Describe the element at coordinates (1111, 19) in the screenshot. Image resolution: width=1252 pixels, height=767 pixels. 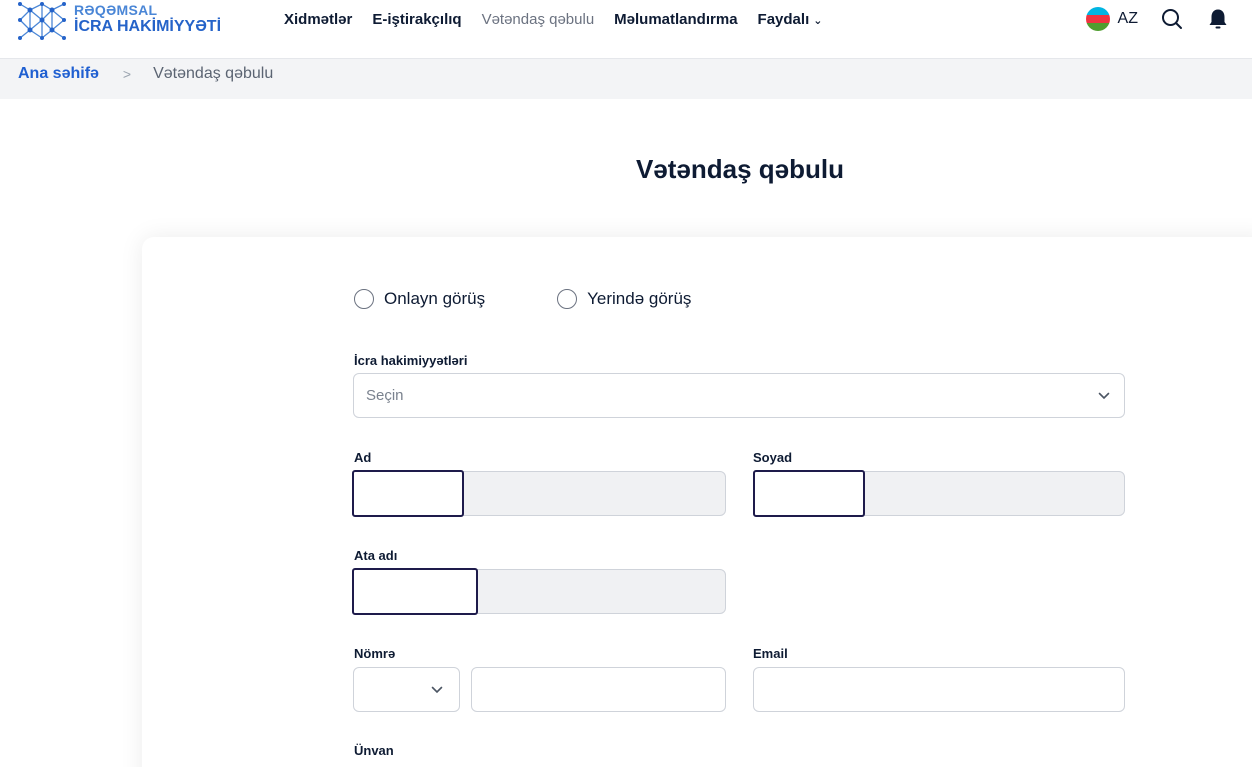
I see `language-switcher: AZ` at that location.